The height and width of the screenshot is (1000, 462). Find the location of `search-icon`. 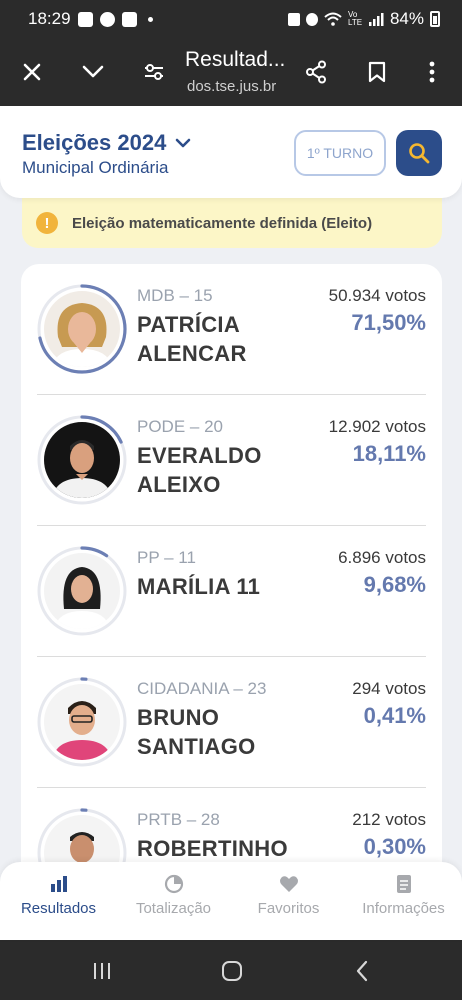

search-icon is located at coordinates (419, 153).